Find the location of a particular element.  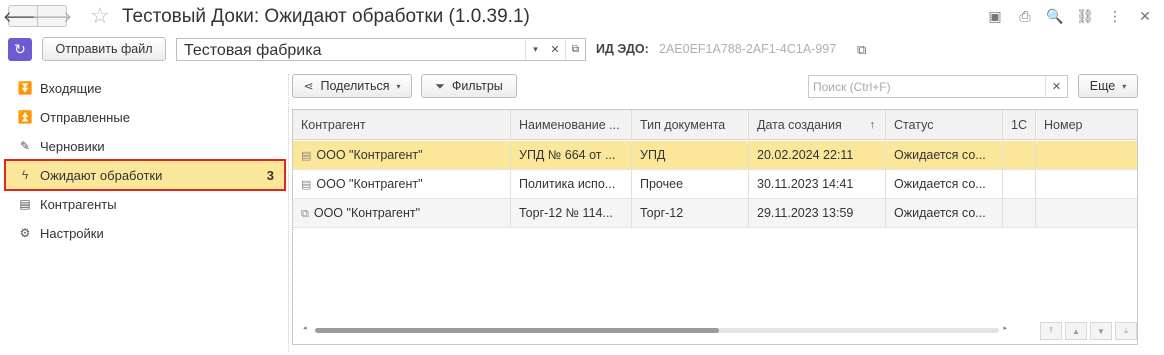

print-icon: ⎙ is located at coordinates (1025, 16).